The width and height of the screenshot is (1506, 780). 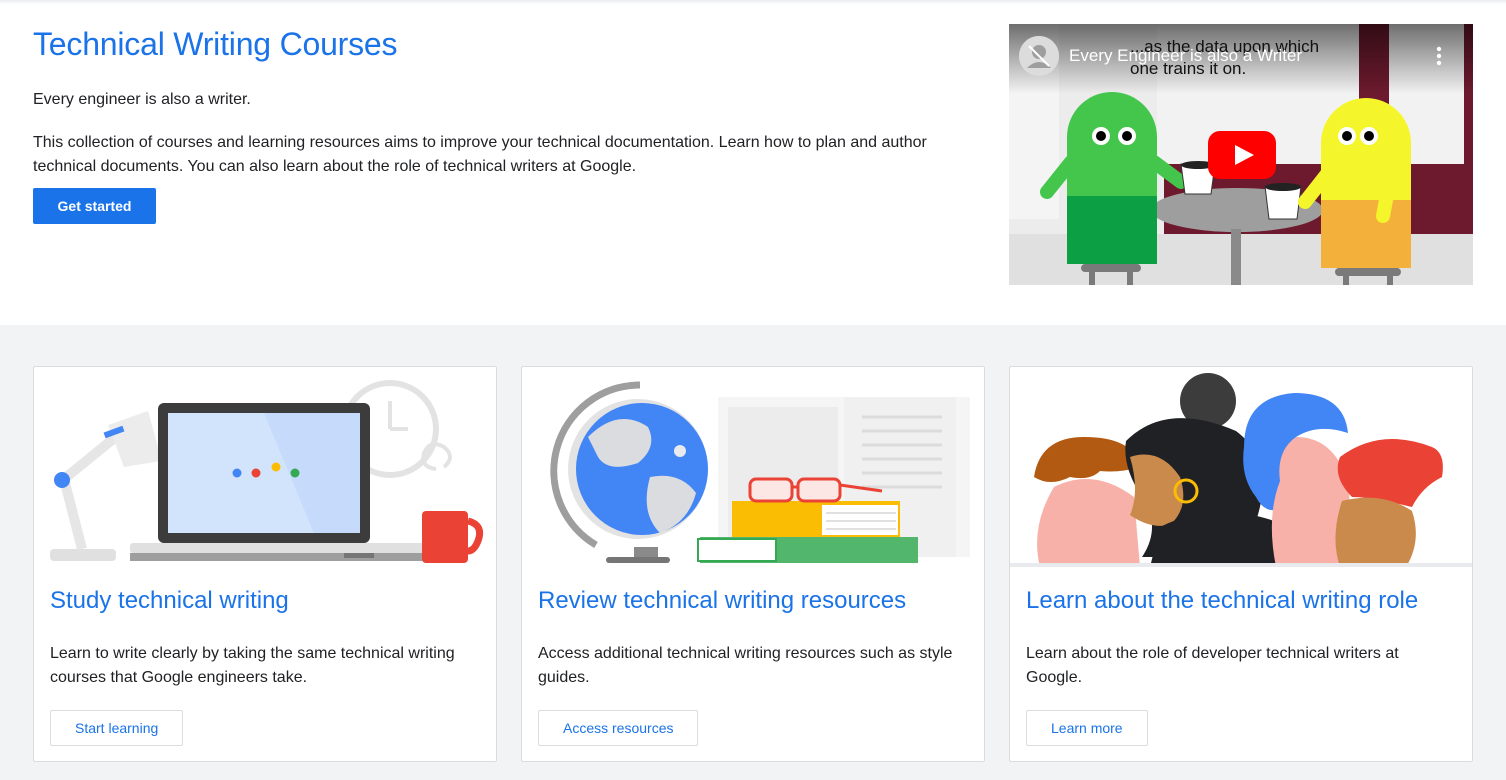 I want to click on start-learning-button: Start learning, so click(x=117, y=728).